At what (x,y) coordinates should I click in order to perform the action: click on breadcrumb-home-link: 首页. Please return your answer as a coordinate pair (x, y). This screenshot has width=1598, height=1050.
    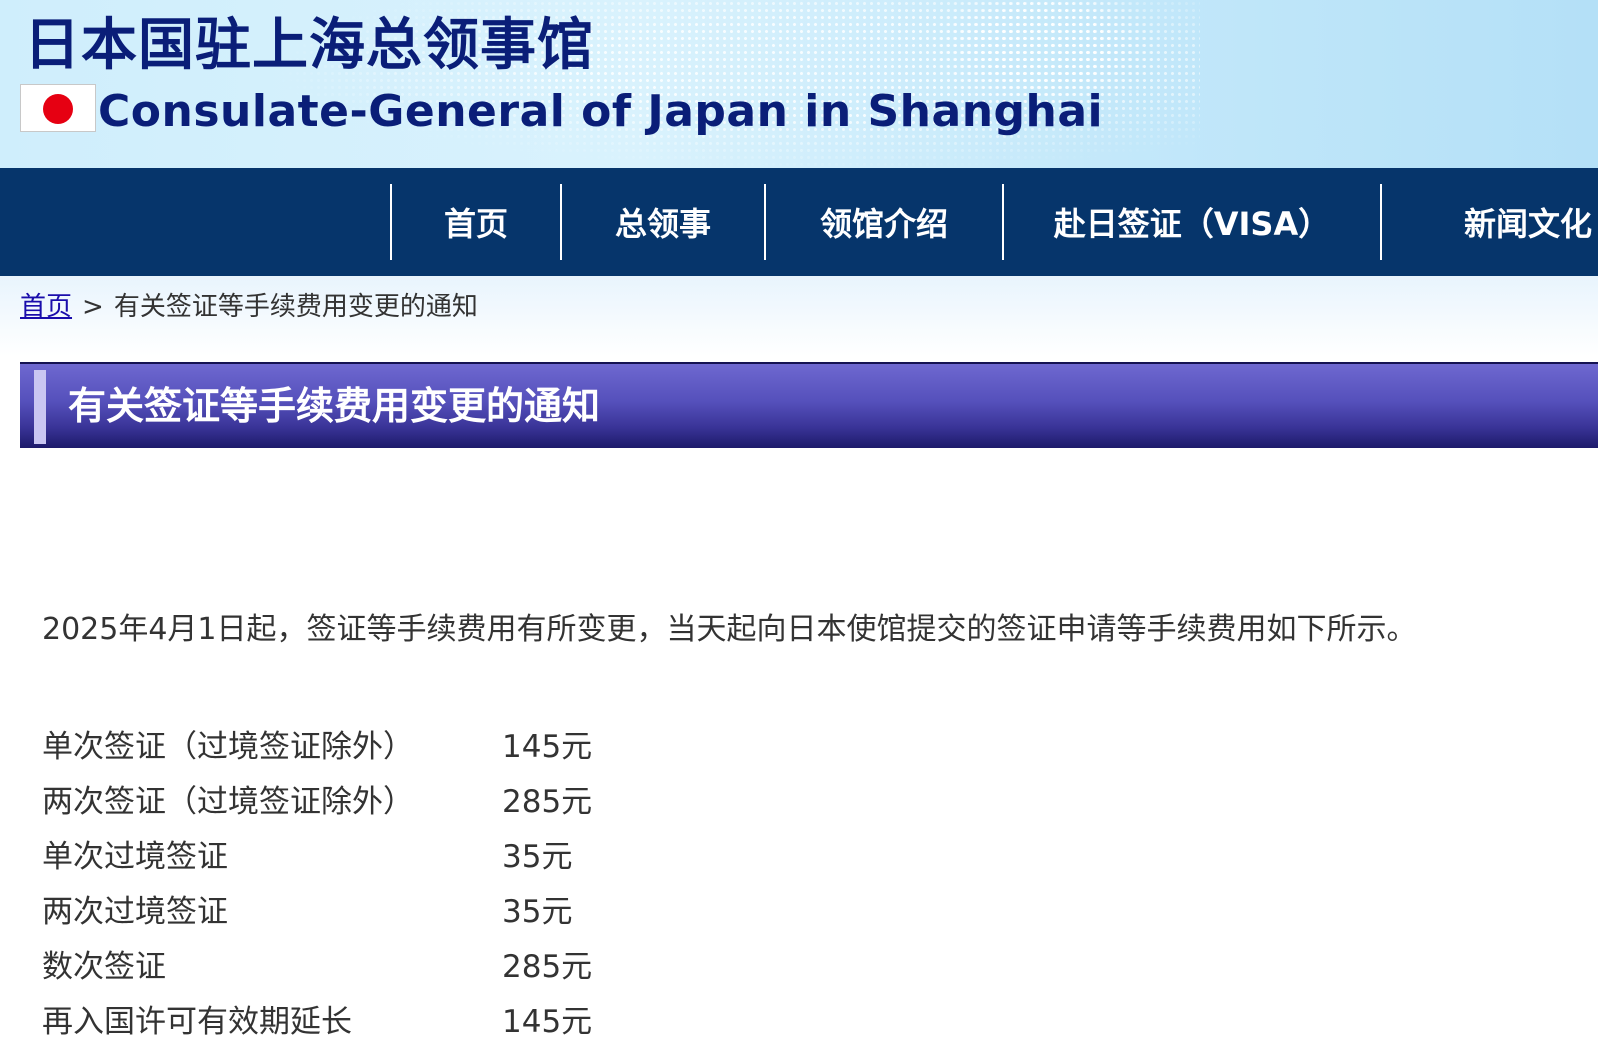
    Looking at the image, I should click on (46, 307).